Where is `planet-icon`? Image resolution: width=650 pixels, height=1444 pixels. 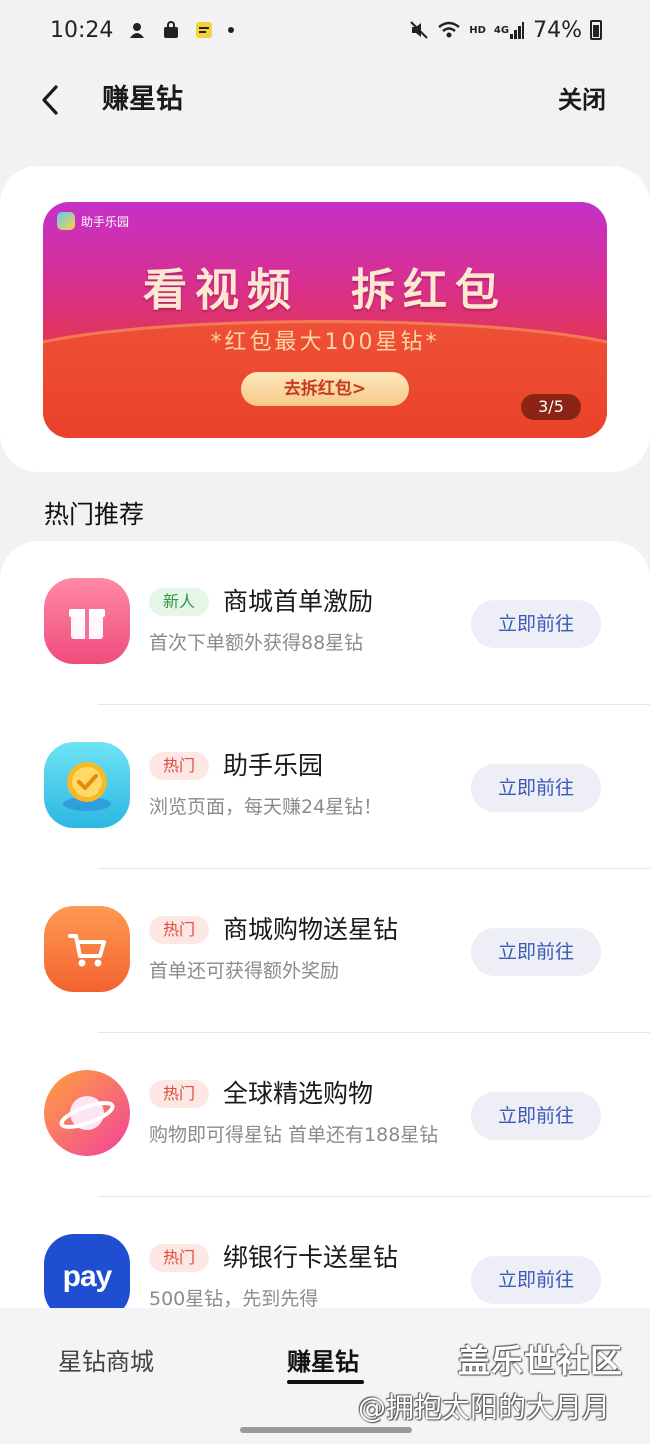 planet-icon is located at coordinates (87, 1113).